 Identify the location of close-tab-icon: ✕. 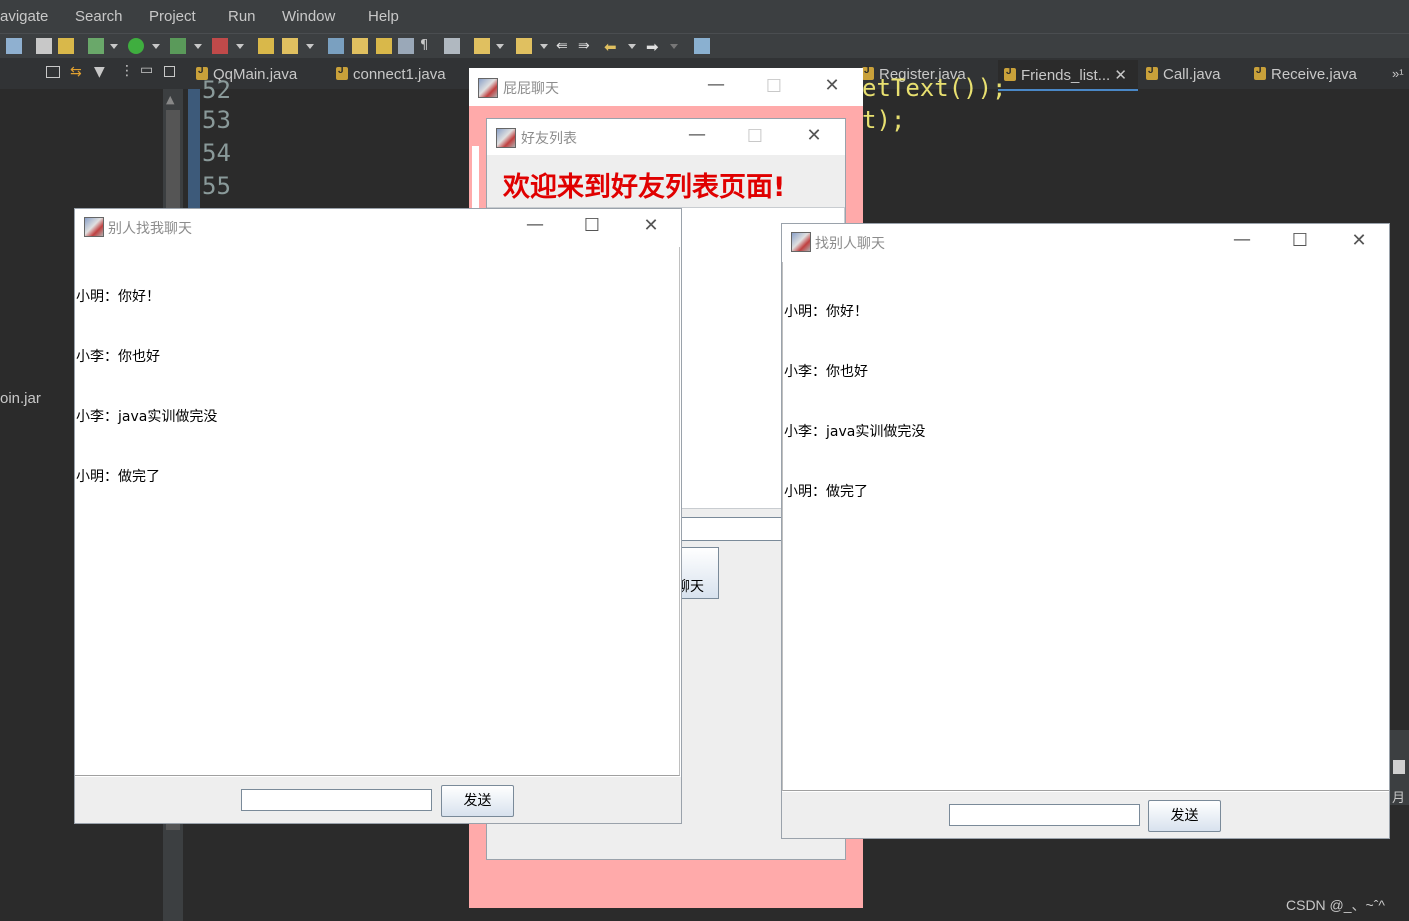
(1120, 75).